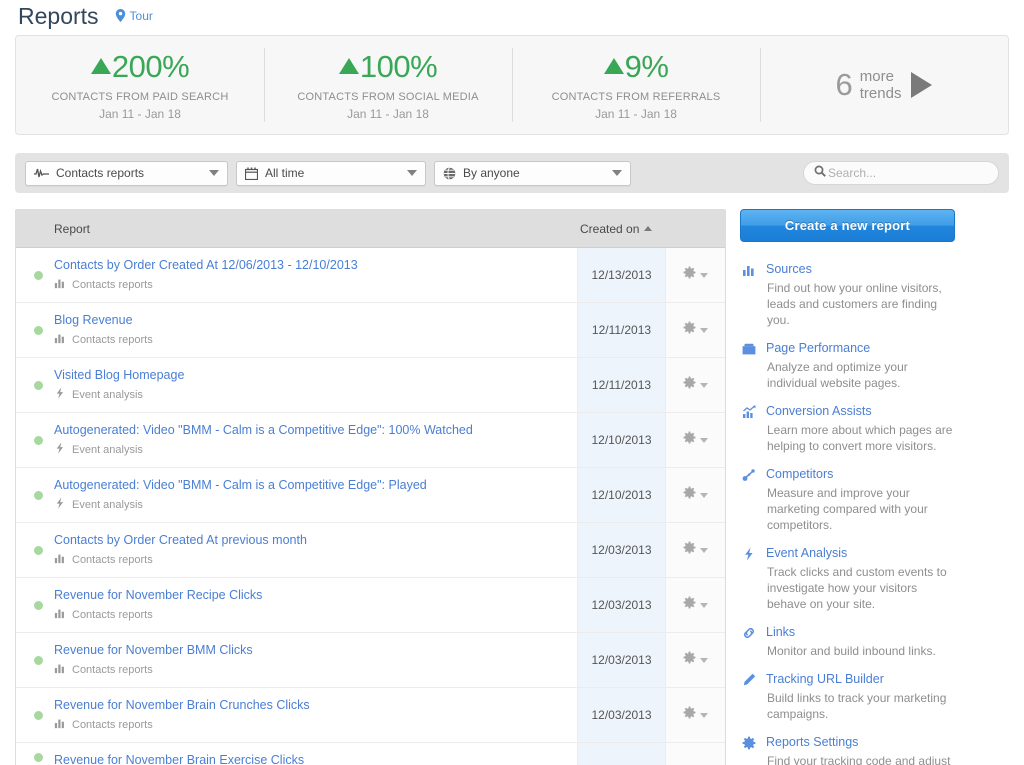  What do you see at coordinates (646, 66) in the screenshot?
I see `kpi-value-text: 9%` at bounding box center [646, 66].